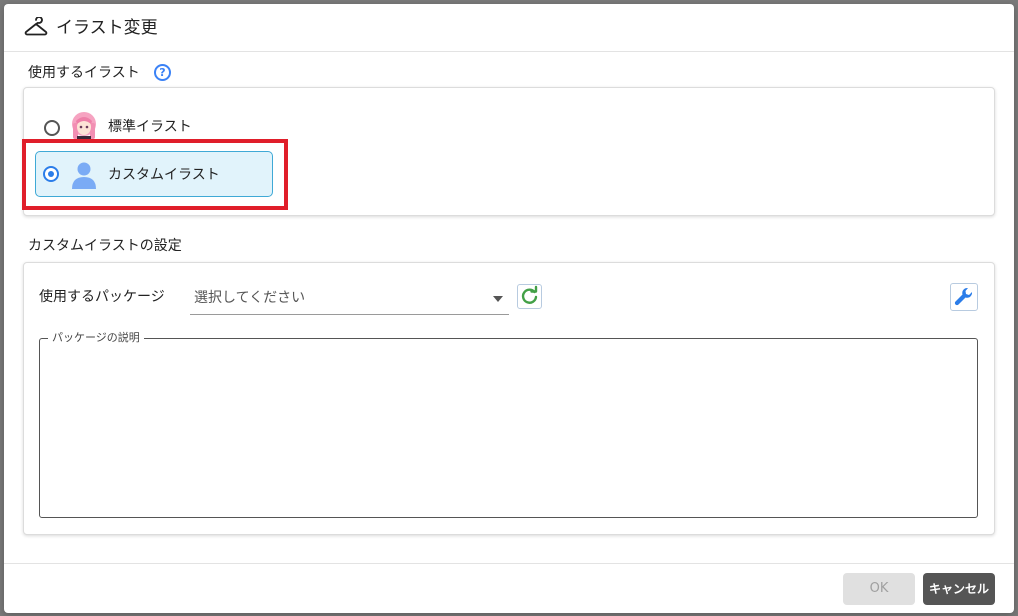 This screenshot has width=1018, height=616. What do you see at coordinates (96, 338) in the screenshot?
I see `package-description-legend: パッケージの説明` at bounding box center [96, 338].